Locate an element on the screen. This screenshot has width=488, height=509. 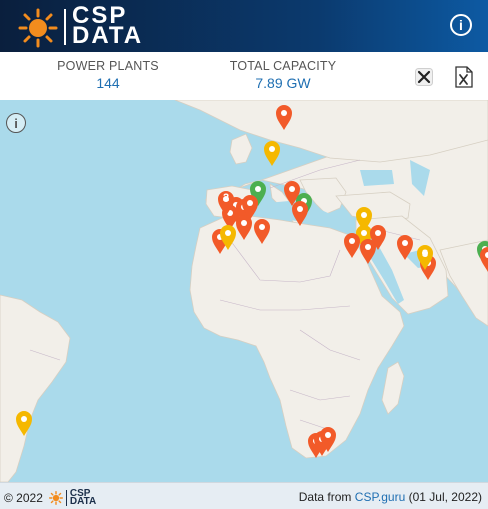
close-icon is located at coordinates (424, 77).